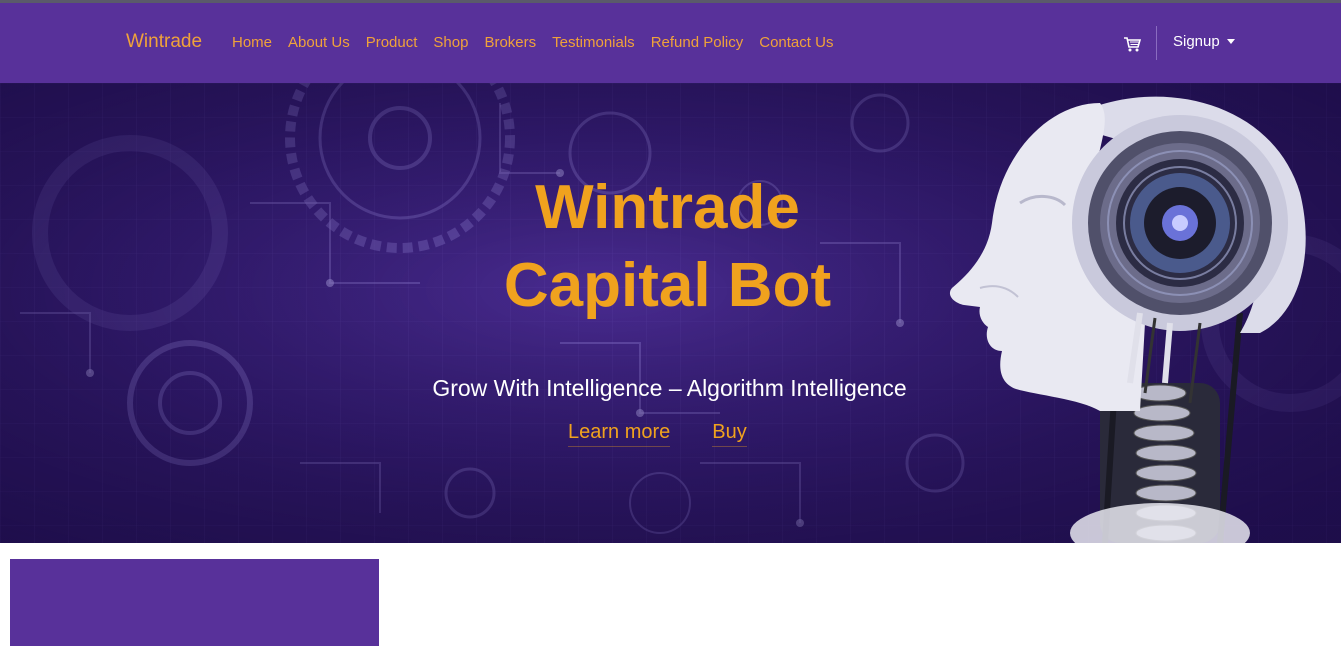 The height and width of the screenshot is (646, 1341). I want to click on nav-link-contact-us: Contact Us, so click(796, 42).